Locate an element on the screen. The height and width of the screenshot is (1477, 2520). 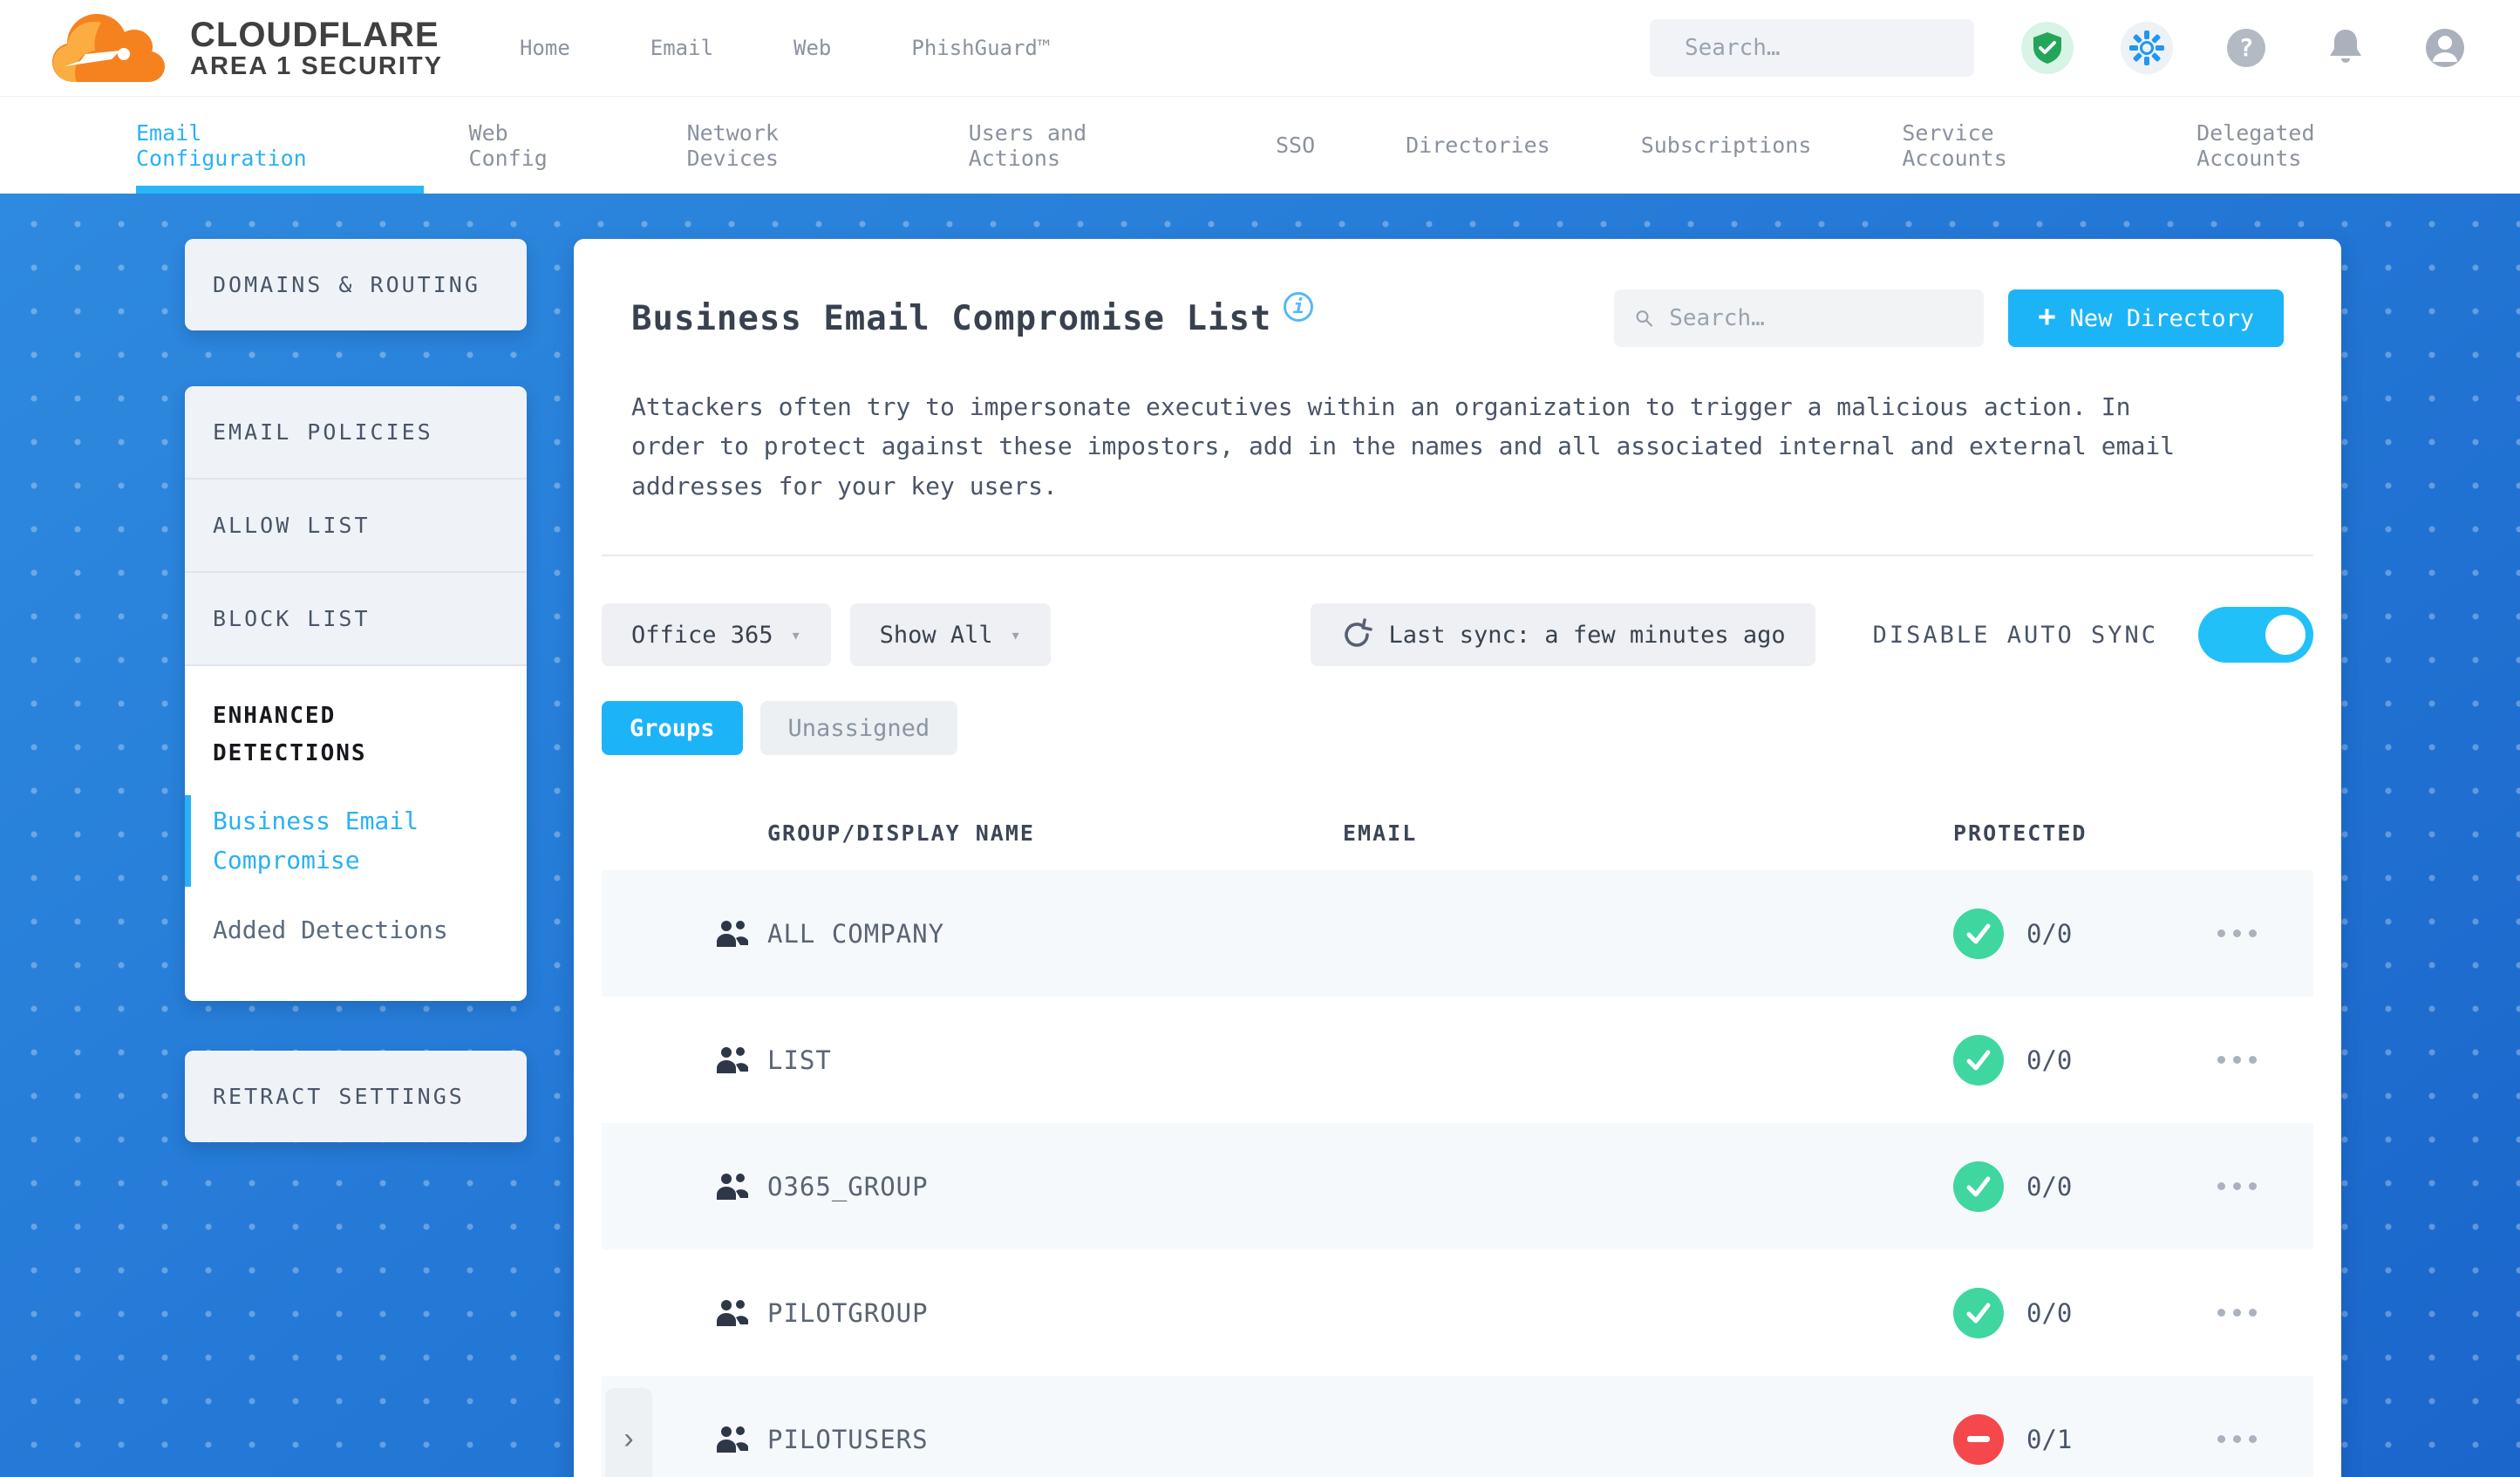
group-name: PILOTGROUP is located at coordinates (848, 1312).